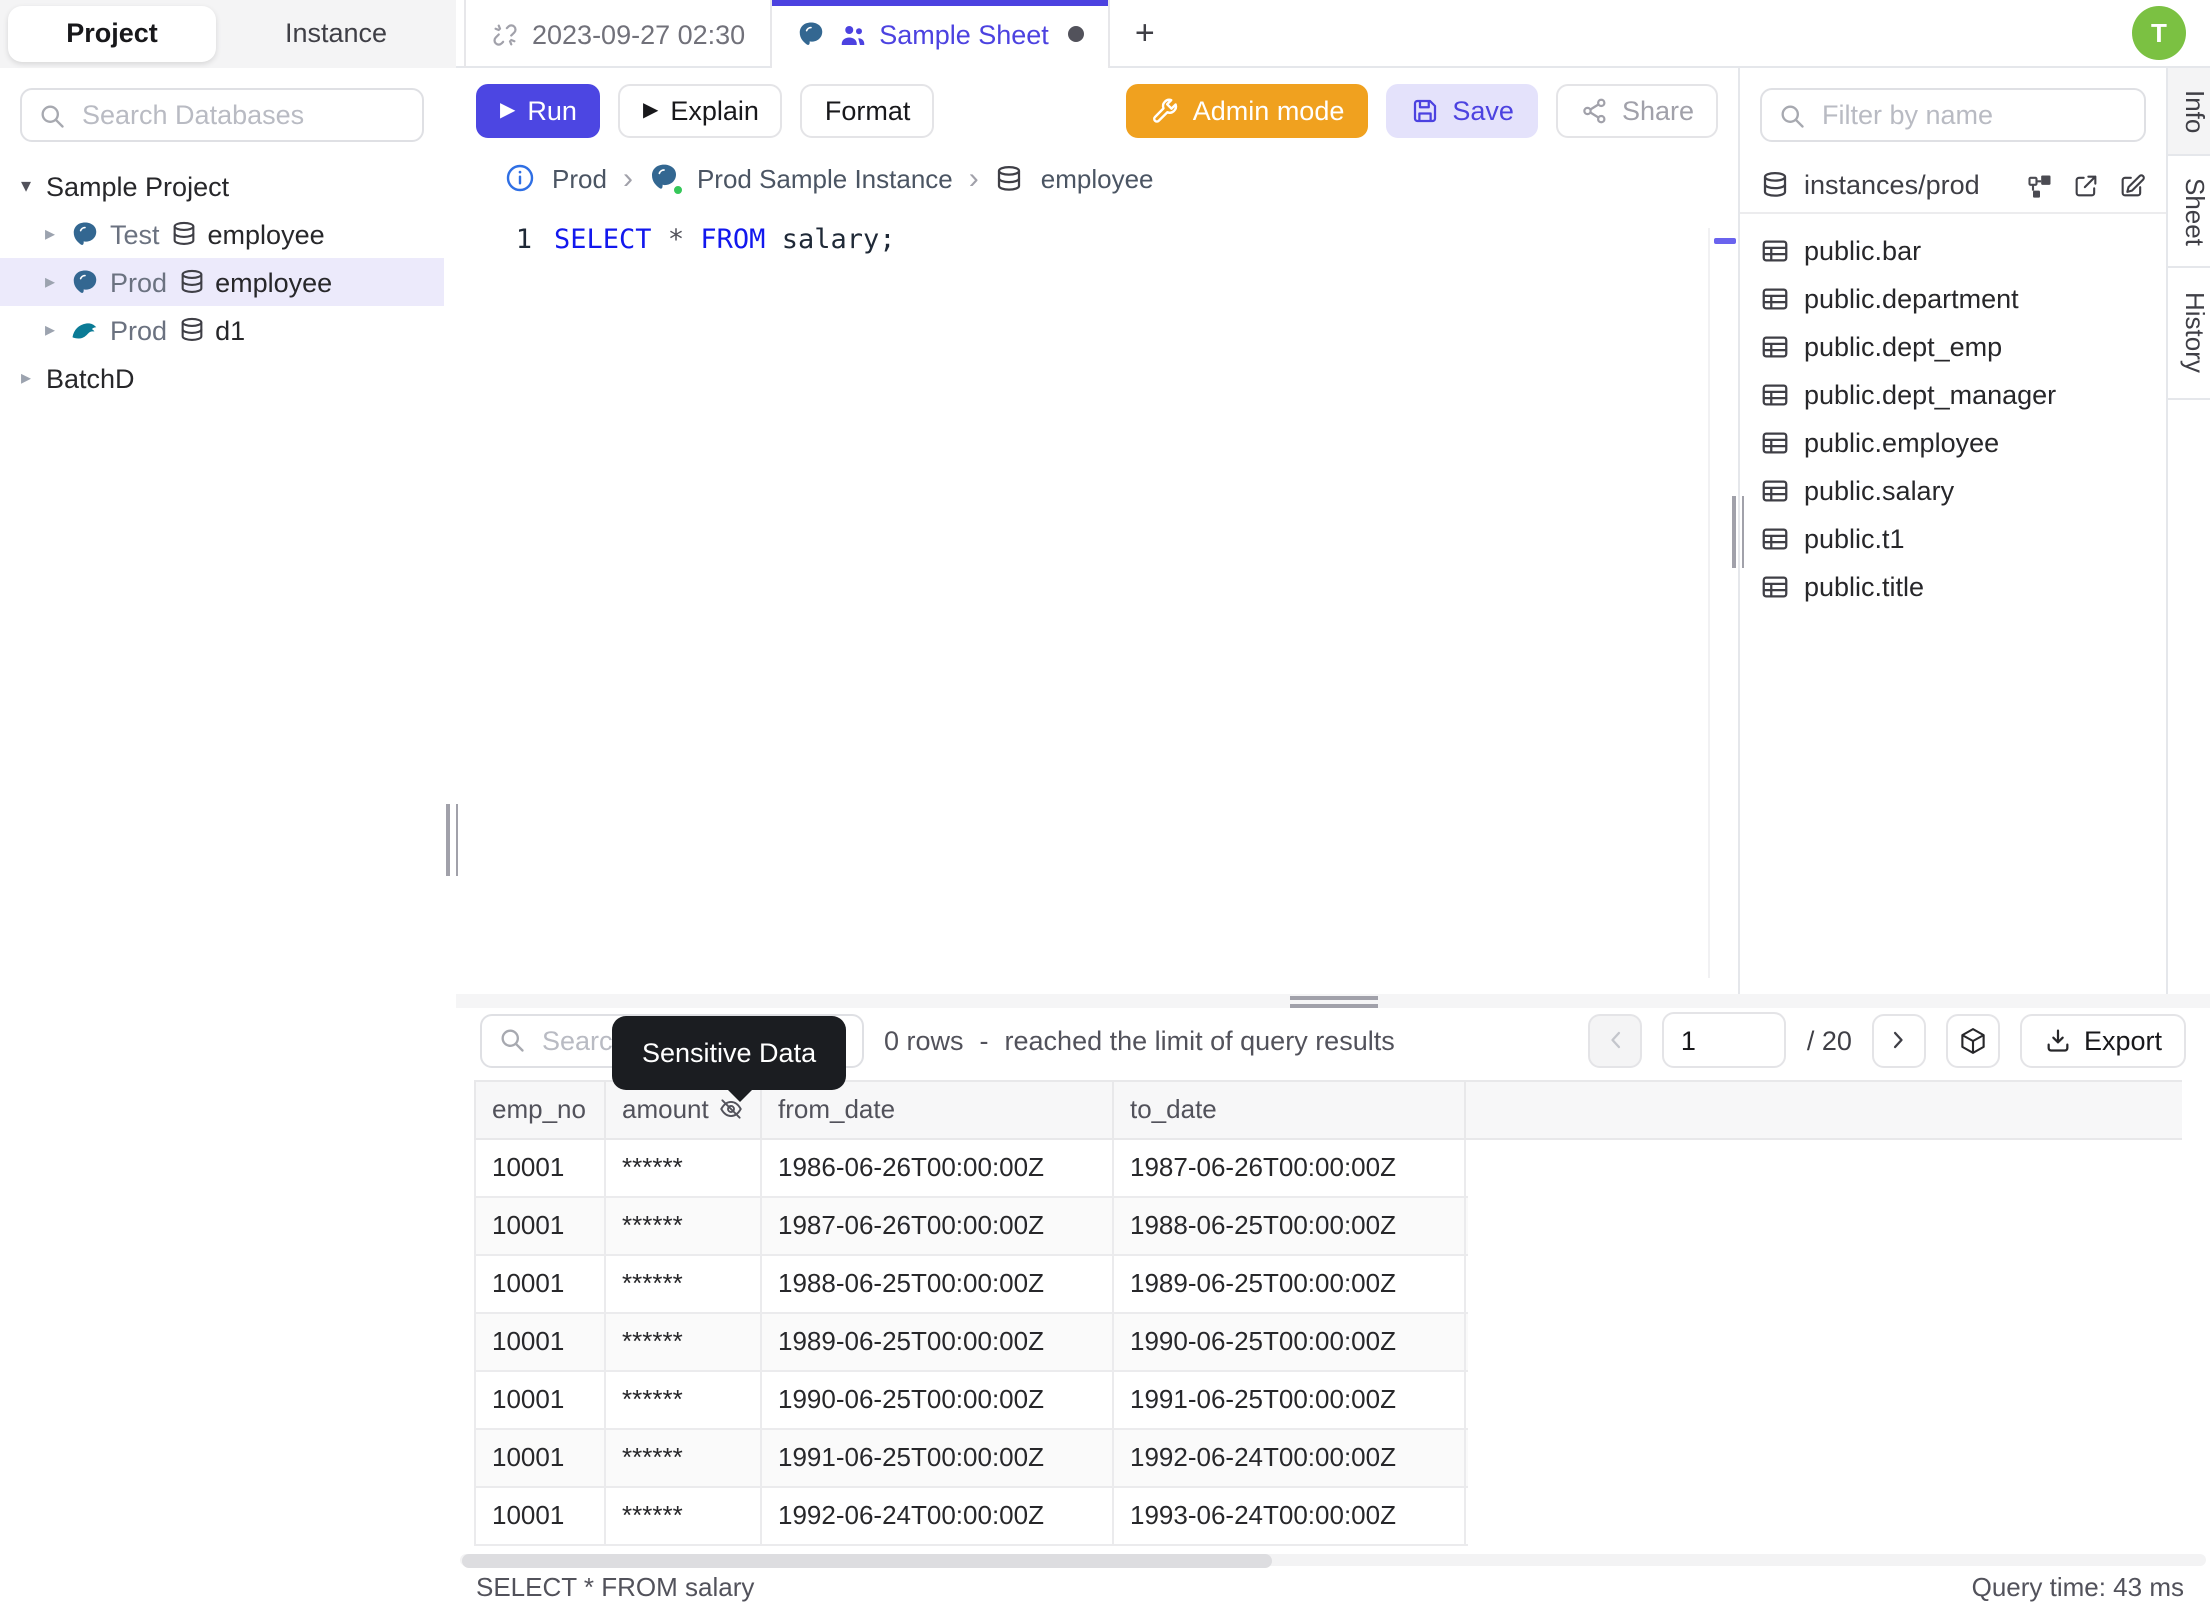 The height and width of the screenshot is (1614, 2210). What do you see at coordinates (222, 282) in the screenshot?
I see `tree-item-prod-employee-selected: ▸ Prod employee` at bounding box center [222, 282].